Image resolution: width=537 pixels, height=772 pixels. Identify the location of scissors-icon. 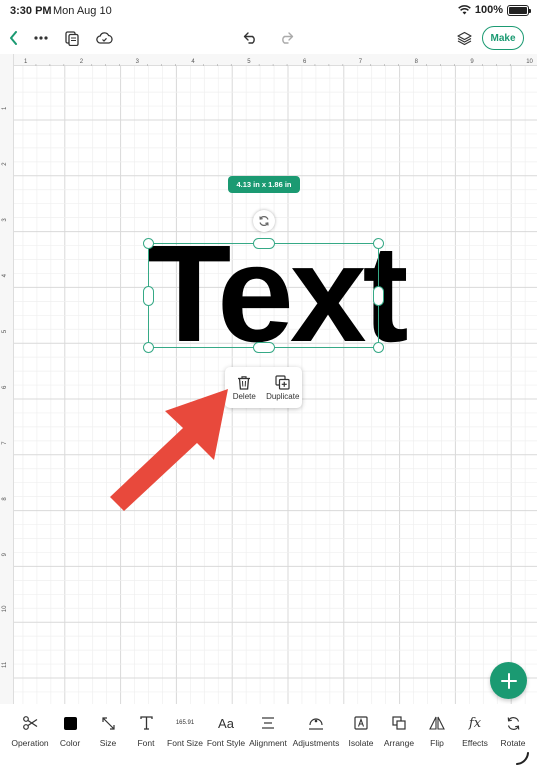
(30, 723).